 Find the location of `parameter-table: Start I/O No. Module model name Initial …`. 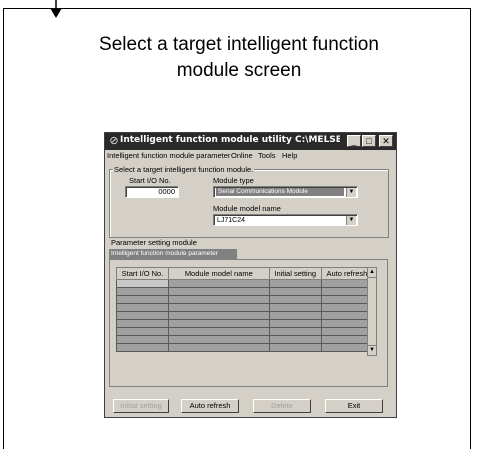

parameter-table: Start I/O No. Module model name Initial … is located at coordinates (245, 309).